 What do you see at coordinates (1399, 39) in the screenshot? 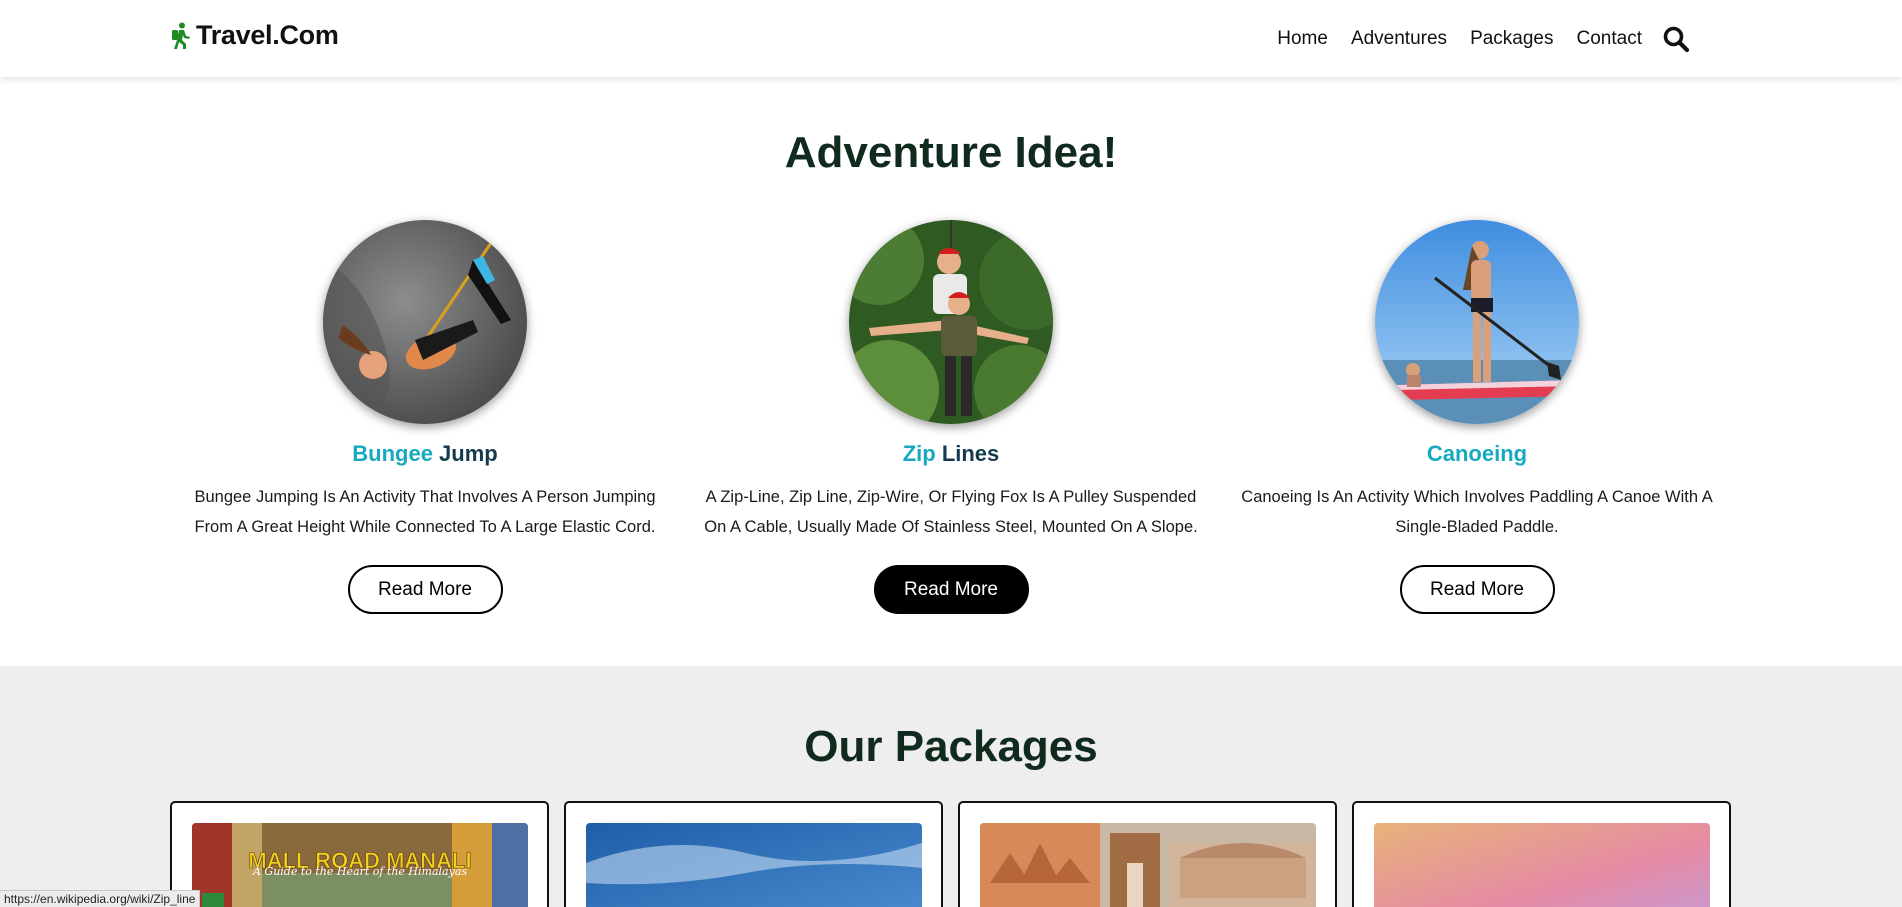
I see `nav-adventures: Adventures` at bounding box center [1399, 39].